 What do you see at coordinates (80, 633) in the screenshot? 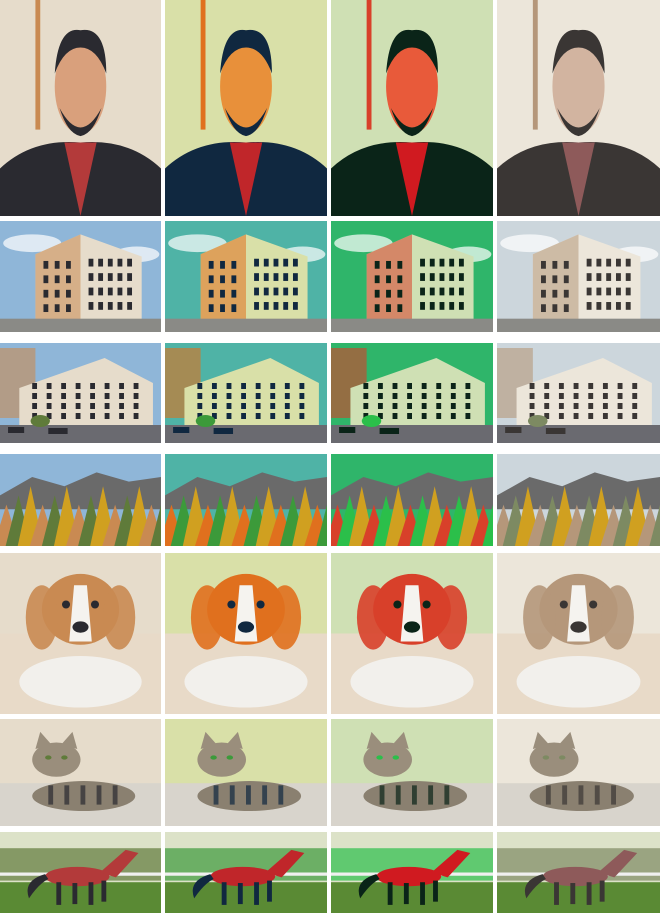
I see `image-beagle-original` at bounding box center [80, 633].